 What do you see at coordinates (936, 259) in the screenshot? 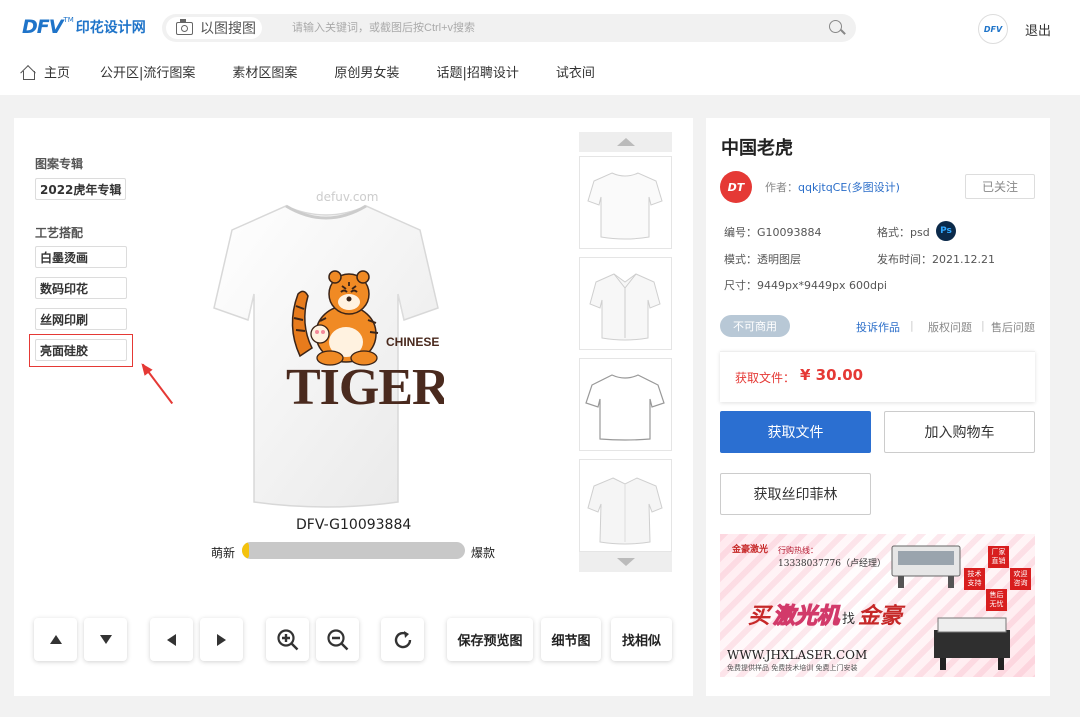
I see `publish-date: 发布时间：2021.12.21` at bounding box center [936, 259].